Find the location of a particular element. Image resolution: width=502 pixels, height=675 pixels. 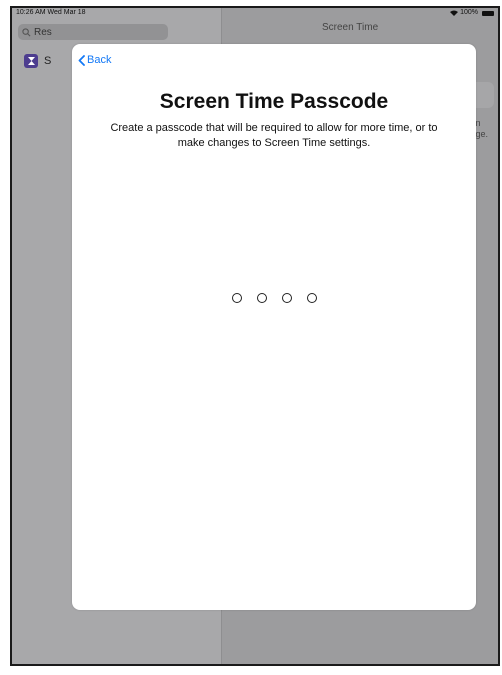

status-bar: 10:26 AM Wed Mar 18 100% is located at coordinates (255, 13).